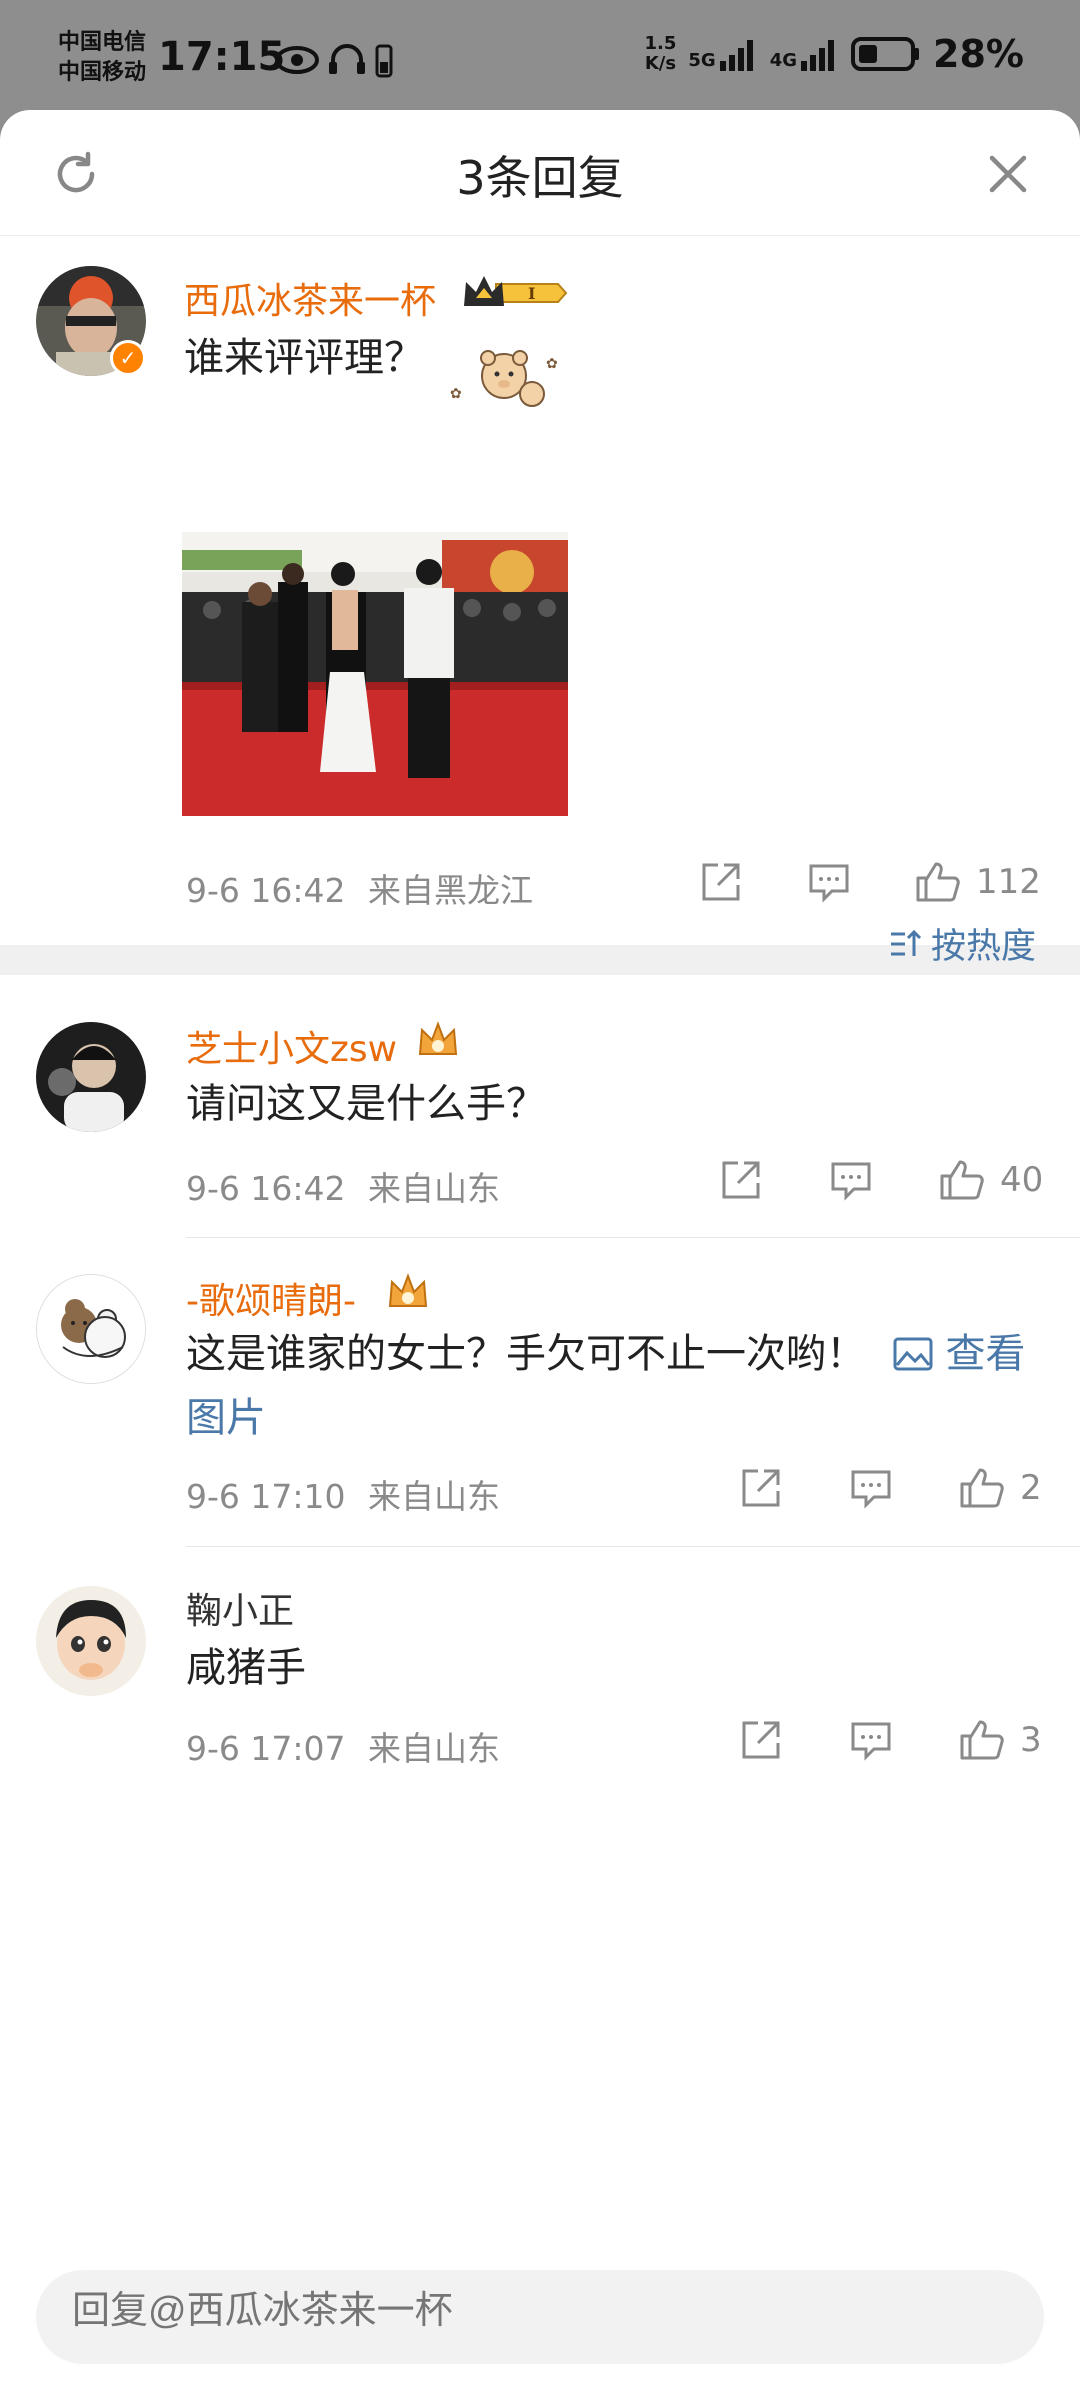  I want to click on battery-icon, so click(885, 54).